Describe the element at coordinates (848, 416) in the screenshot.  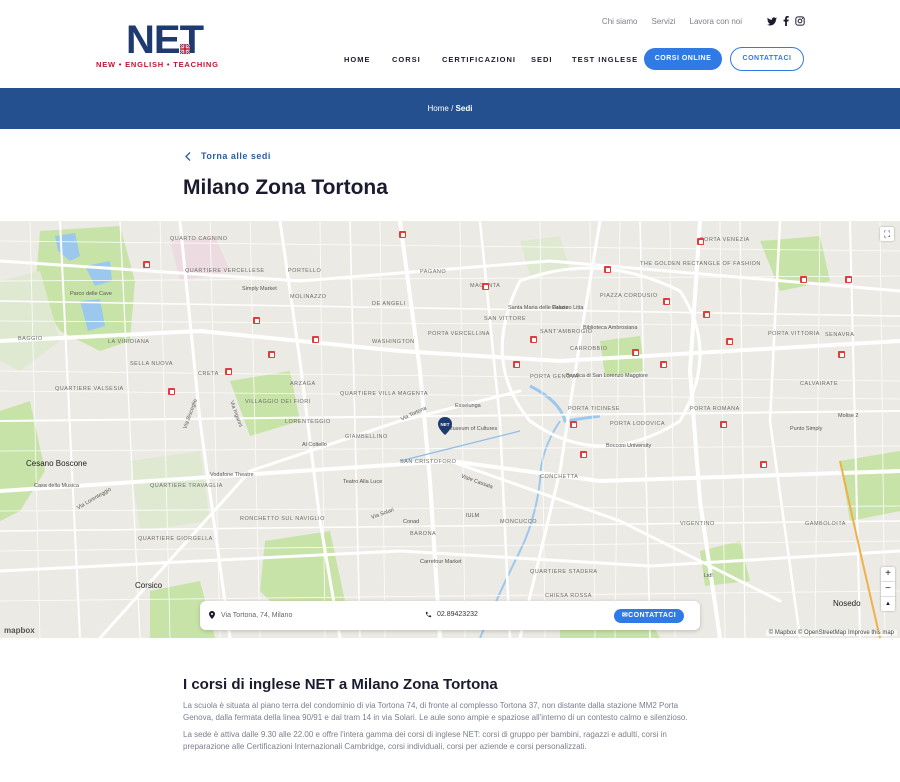
I see `map-label: Molise 2` at that location.